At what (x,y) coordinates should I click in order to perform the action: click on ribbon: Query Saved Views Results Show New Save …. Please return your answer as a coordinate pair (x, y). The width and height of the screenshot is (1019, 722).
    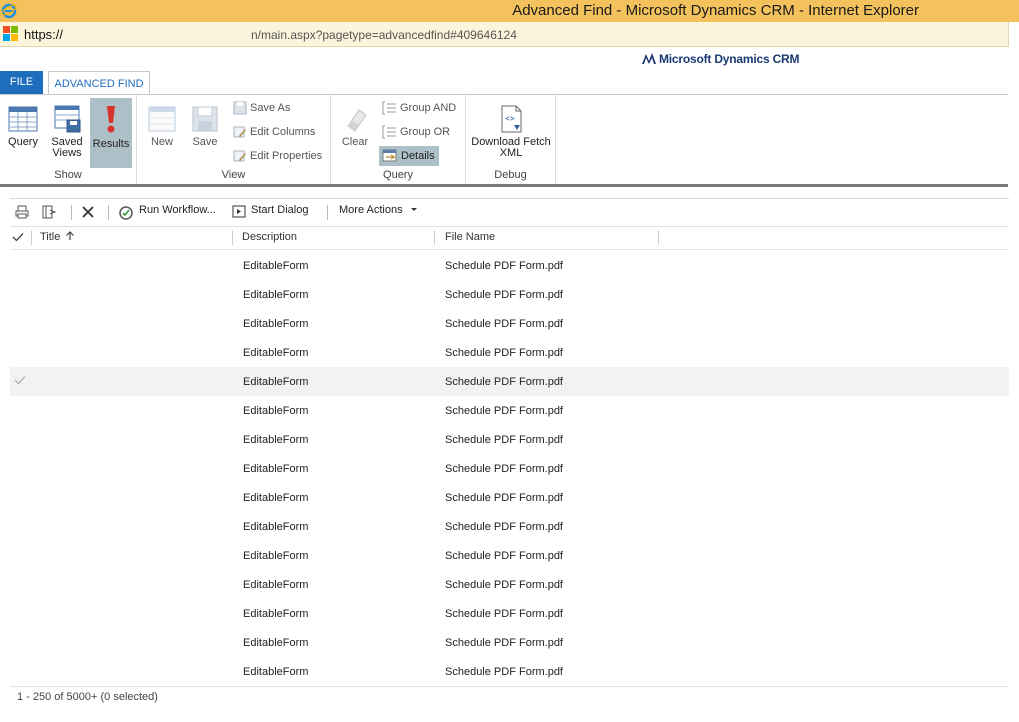
    Looking at the image, I should click on (504, 139).